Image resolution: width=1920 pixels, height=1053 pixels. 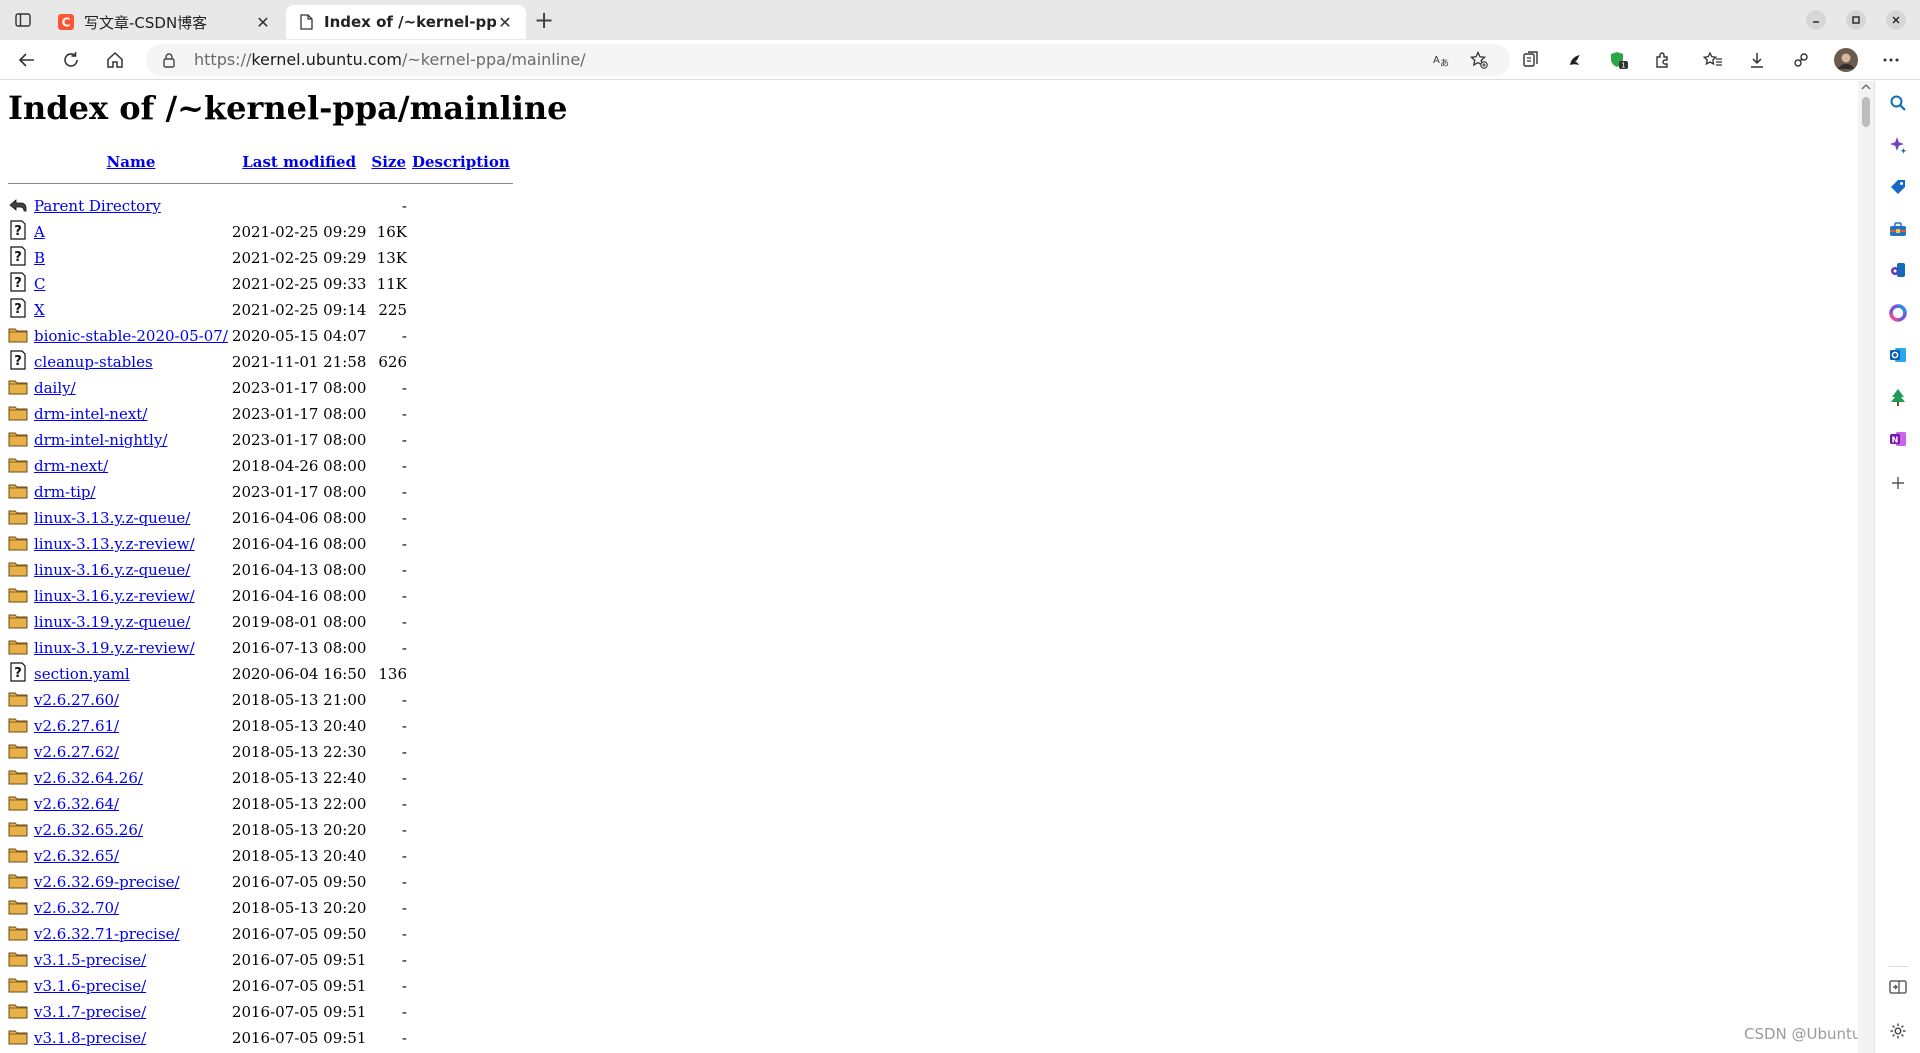 What do you see at coordinates (165, 22) in the screenshot?
I see `tab-csdn: C 写文章-CSDN博客 ✕` at bounding box center [165, 22].